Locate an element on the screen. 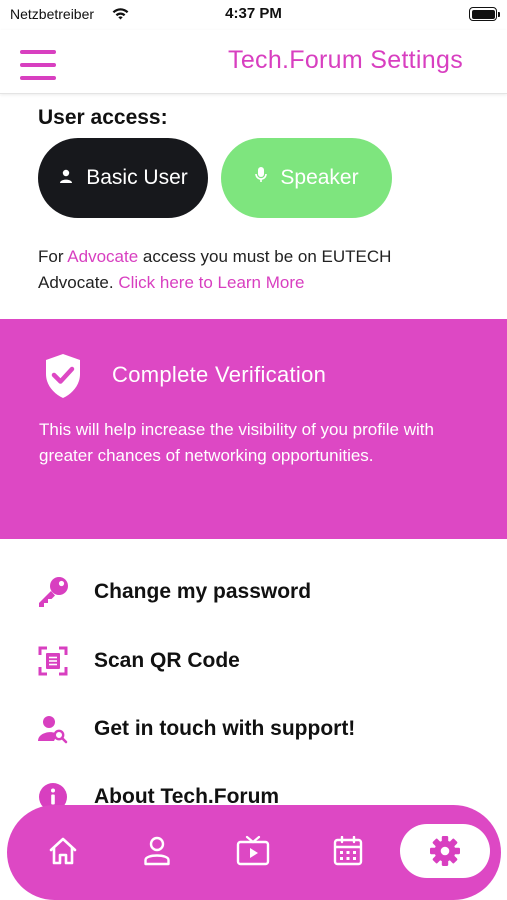 This screenshot has width=507, height=900. clock: 4:37 PM is located at coordinates (253, 13).